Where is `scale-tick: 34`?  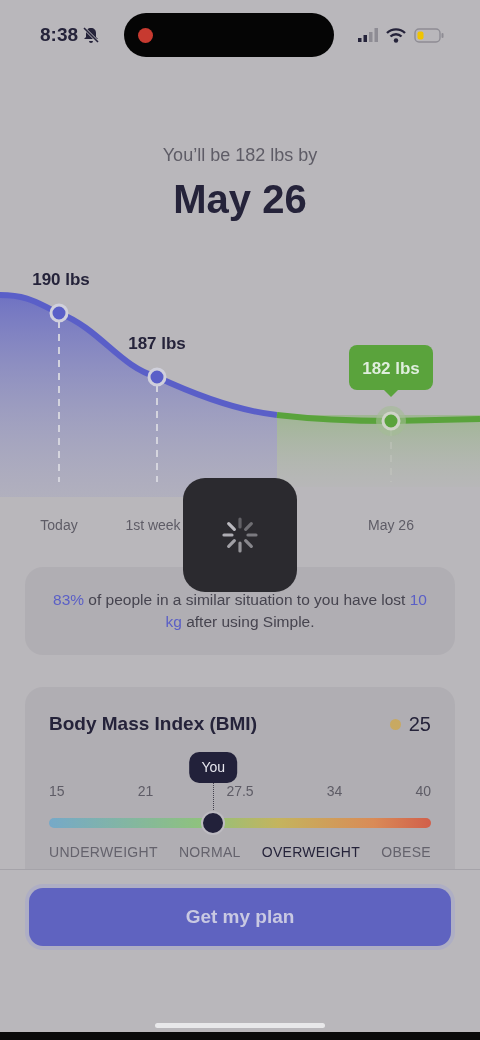 scale-tick: 34 is located at coordinates (334, 791).